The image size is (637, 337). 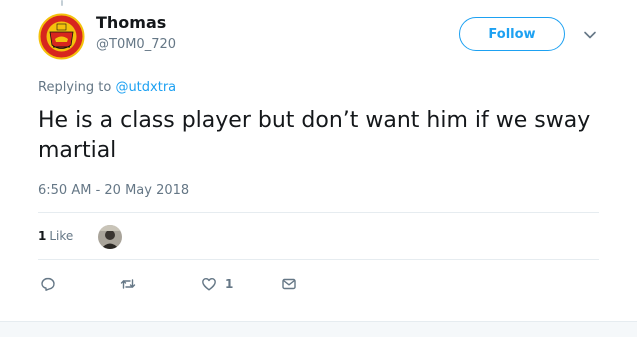 I want to click on replying-to-line: Replying to @utdxtra, so click(x=107, y=88).